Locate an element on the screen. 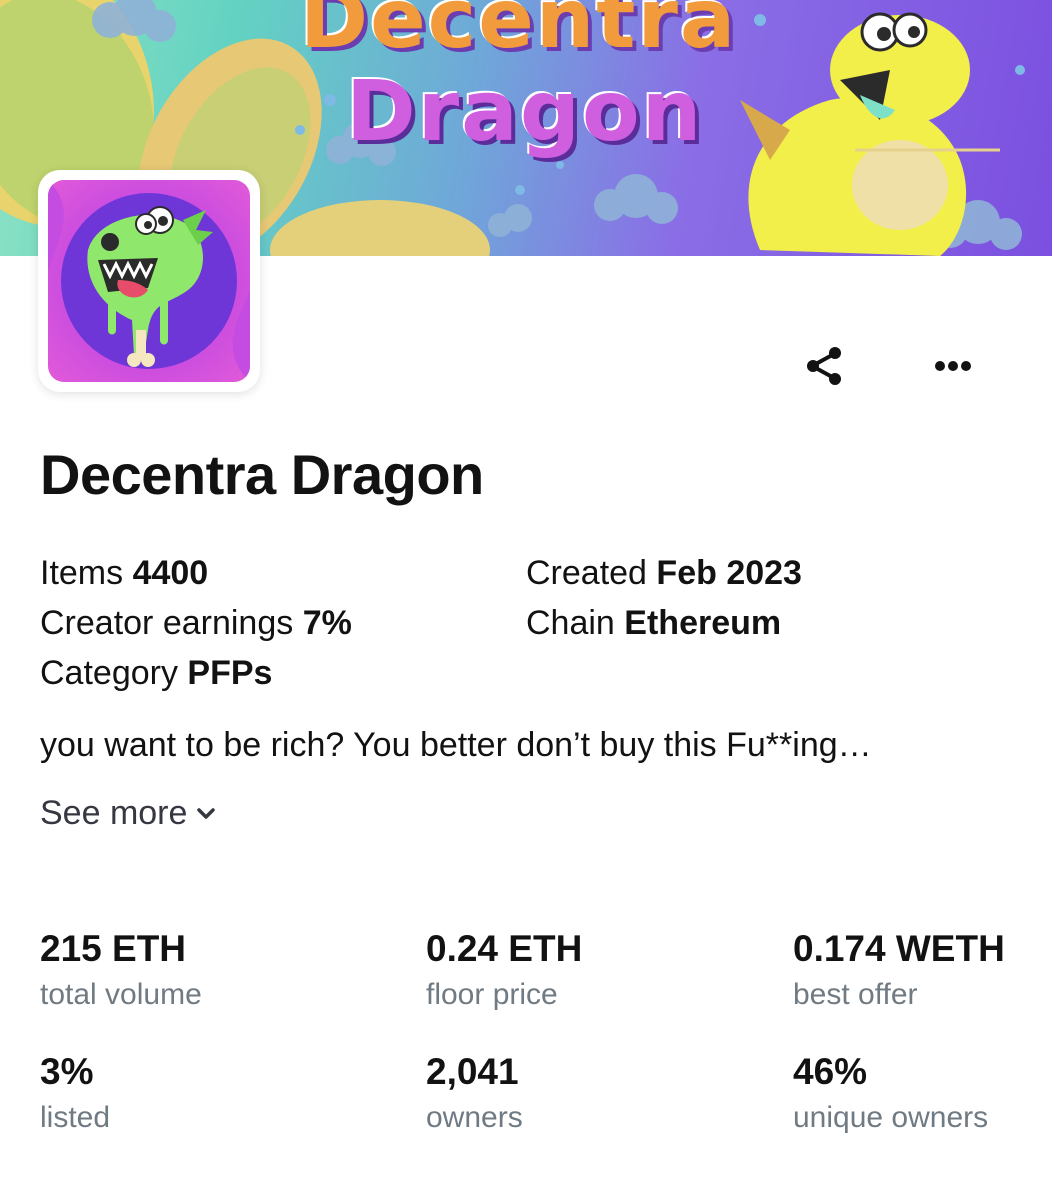 This screenshot has width=1052, height=1200. stat-value: 2,041 is located at coordinates (472, 1071).